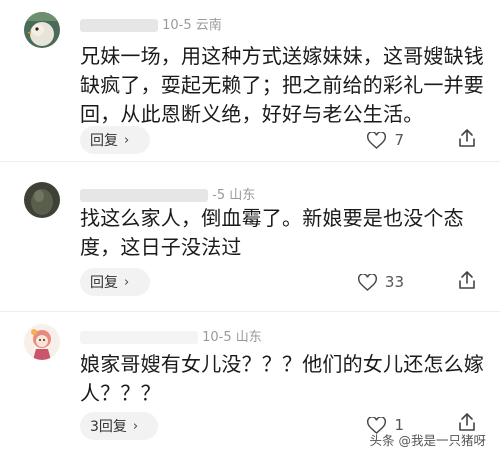 The image size is (500, 459). What do you see at coordinates (42, 200) in the screenshot?
I see `dark-photo-avatar-icon` at bounding box center [42, 200].